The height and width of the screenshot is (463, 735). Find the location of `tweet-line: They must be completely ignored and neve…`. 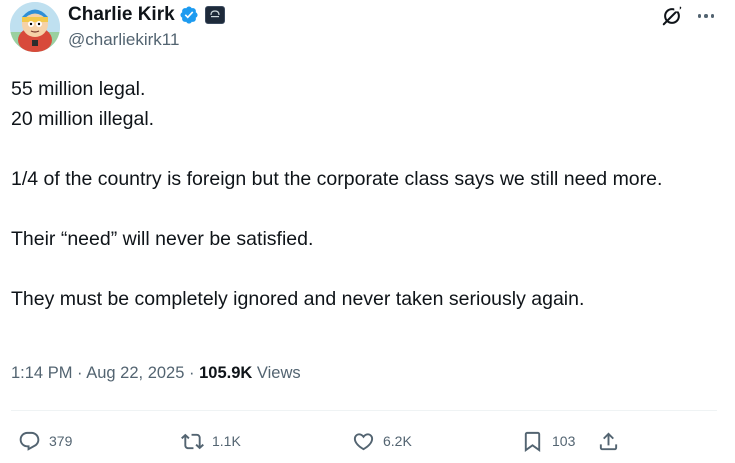

tweet-line: They must be completely ignored and neve… is located at coordinates (298, 299).